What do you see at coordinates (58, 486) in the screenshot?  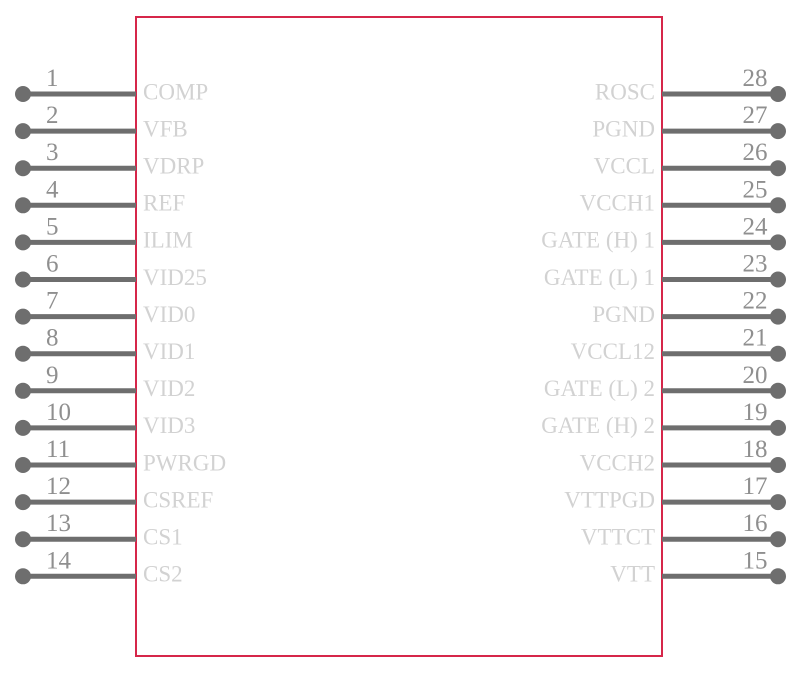 I see `pin-number-label: 12` at bounding box center [58, 486].